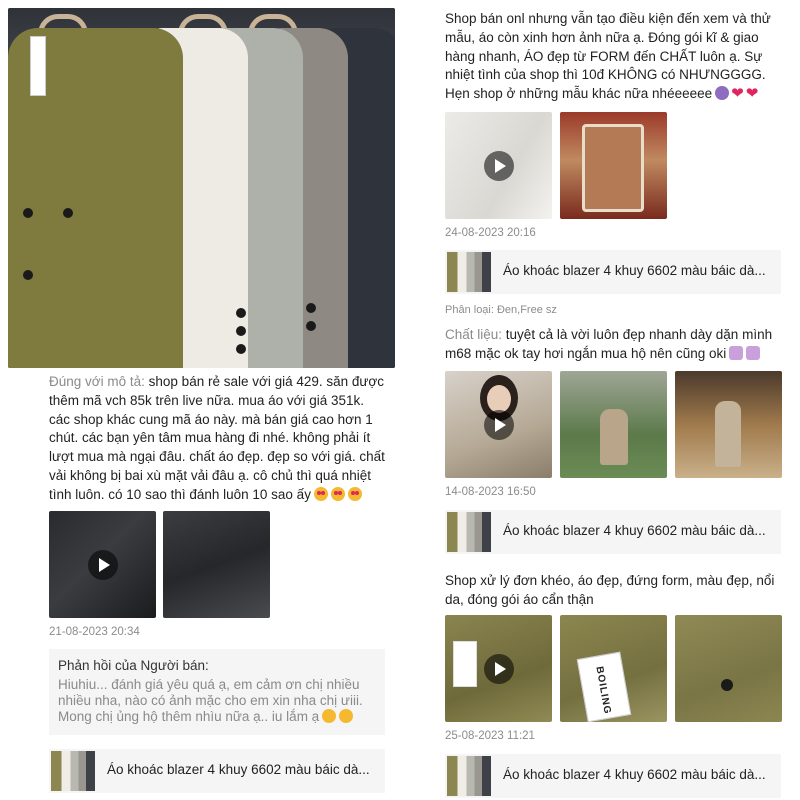 The width and height of the screenshot is (800, 800). What do you see at coordinates (603, 690) in the screenshot?
I see `brand-tag-text: BOILING` at bounding box center [603, 690].